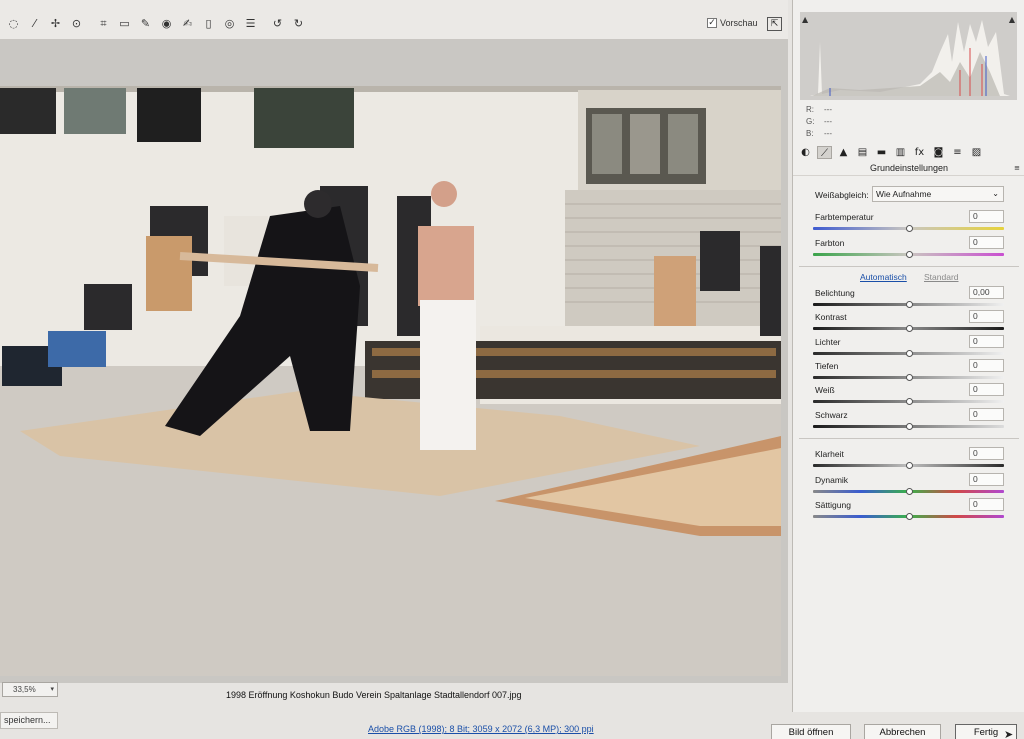 The height and width of the screenshot is (739, 1024). I want to click on blacks-value-field: 0, so click(986, 414).